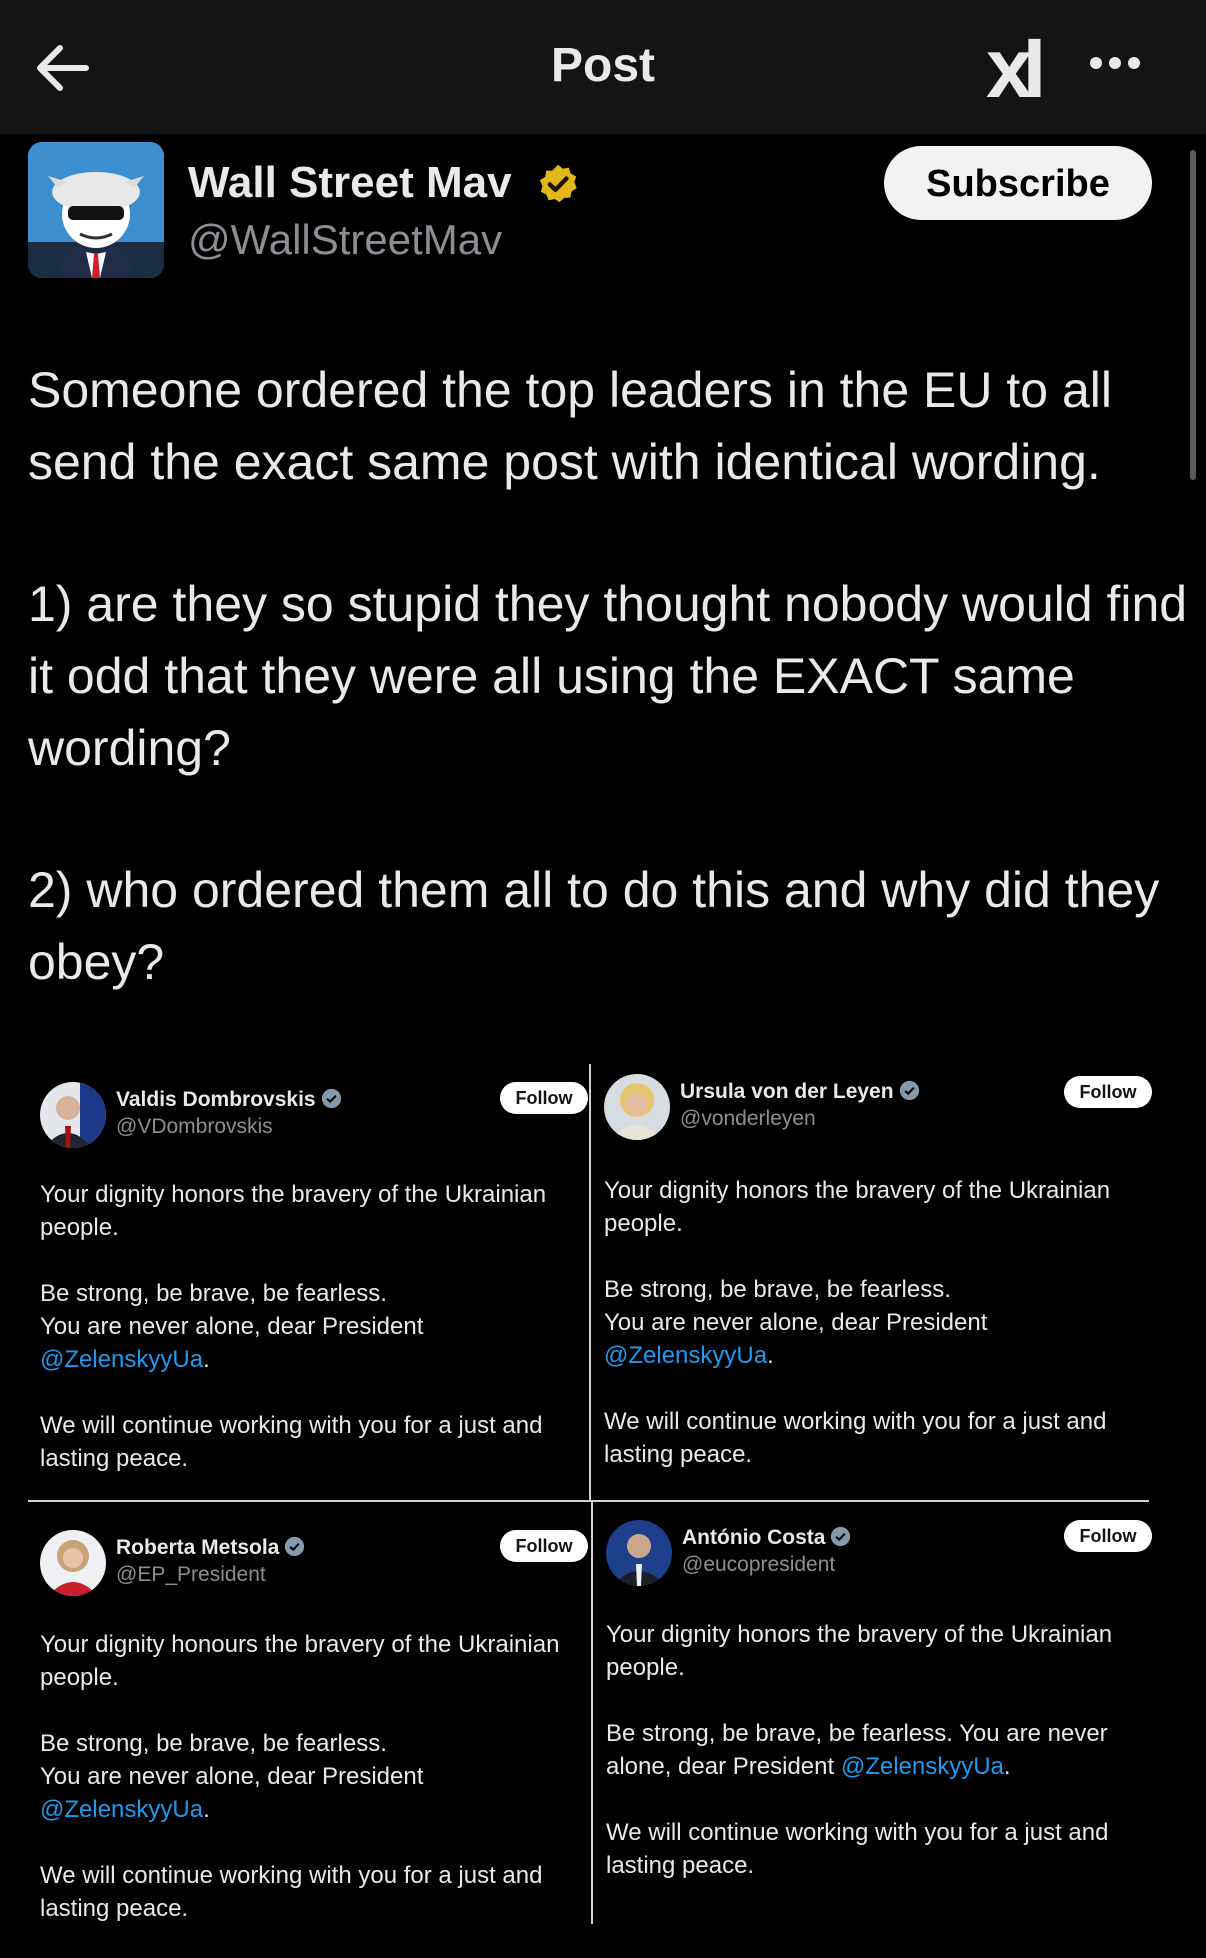 This screenshot has width=1206, height=1958. Describe the element at coordinates (194, 1126) in the screenshot. I see `embedded-author-handle: @VDombrovskis` at that location.